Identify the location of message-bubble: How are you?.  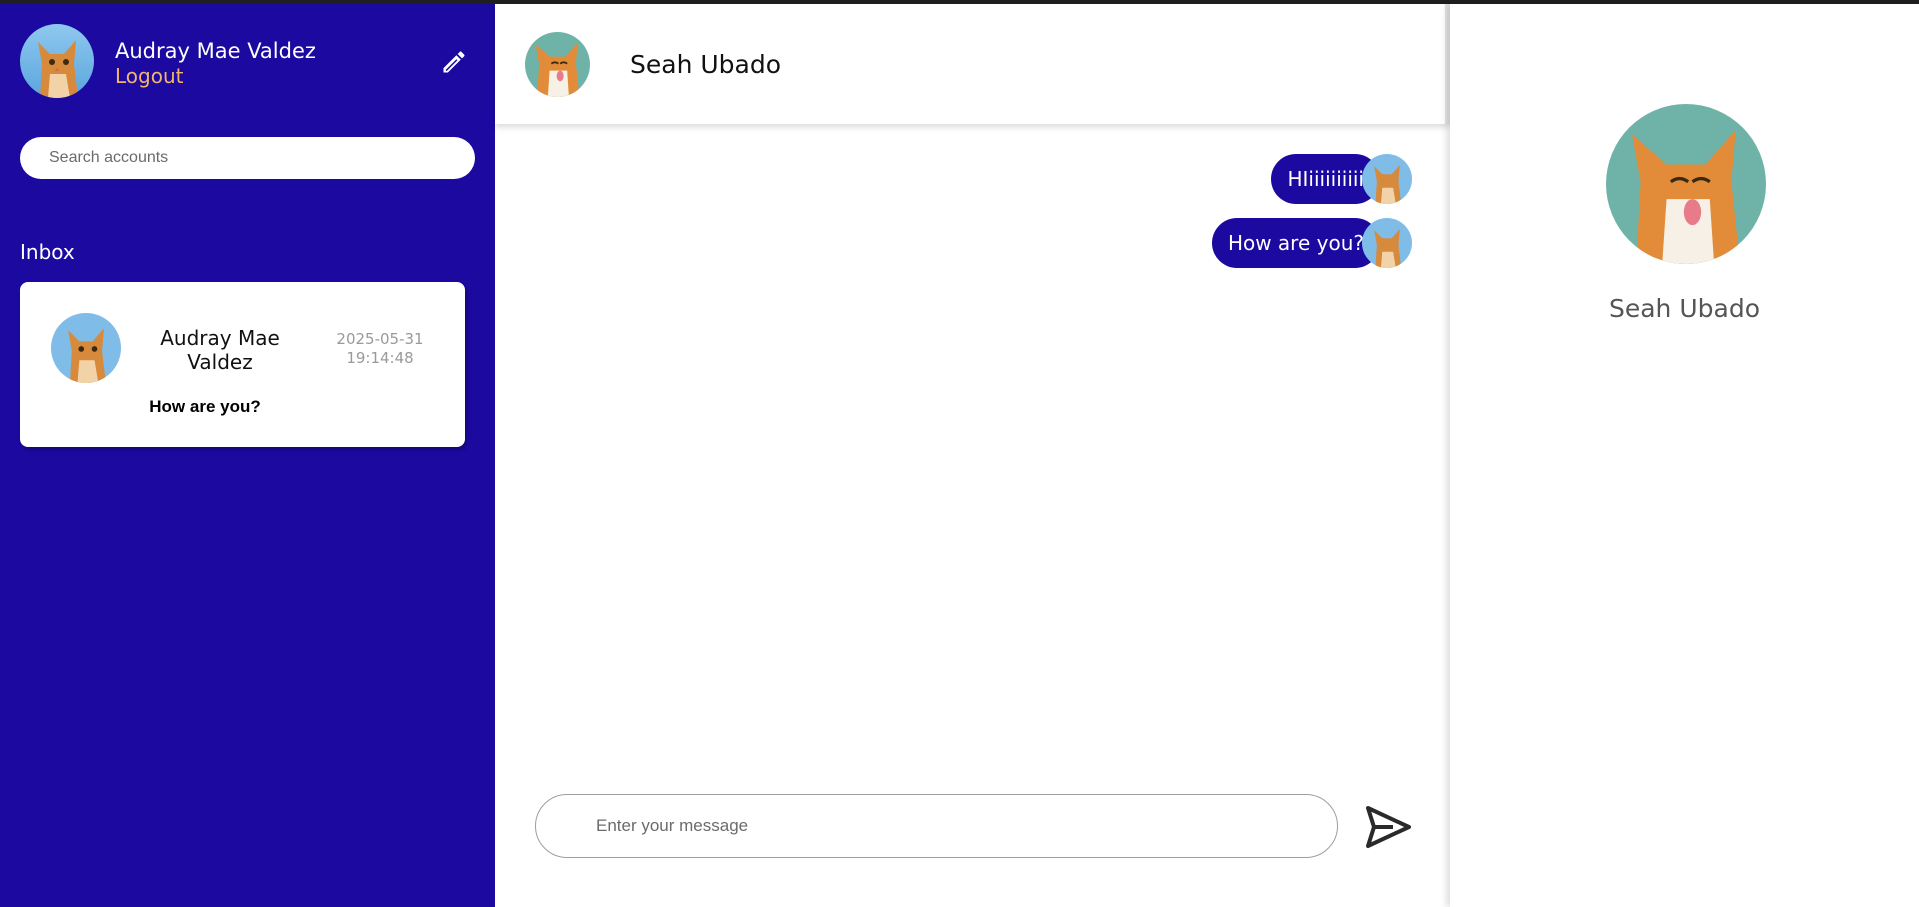
(1295, 243).